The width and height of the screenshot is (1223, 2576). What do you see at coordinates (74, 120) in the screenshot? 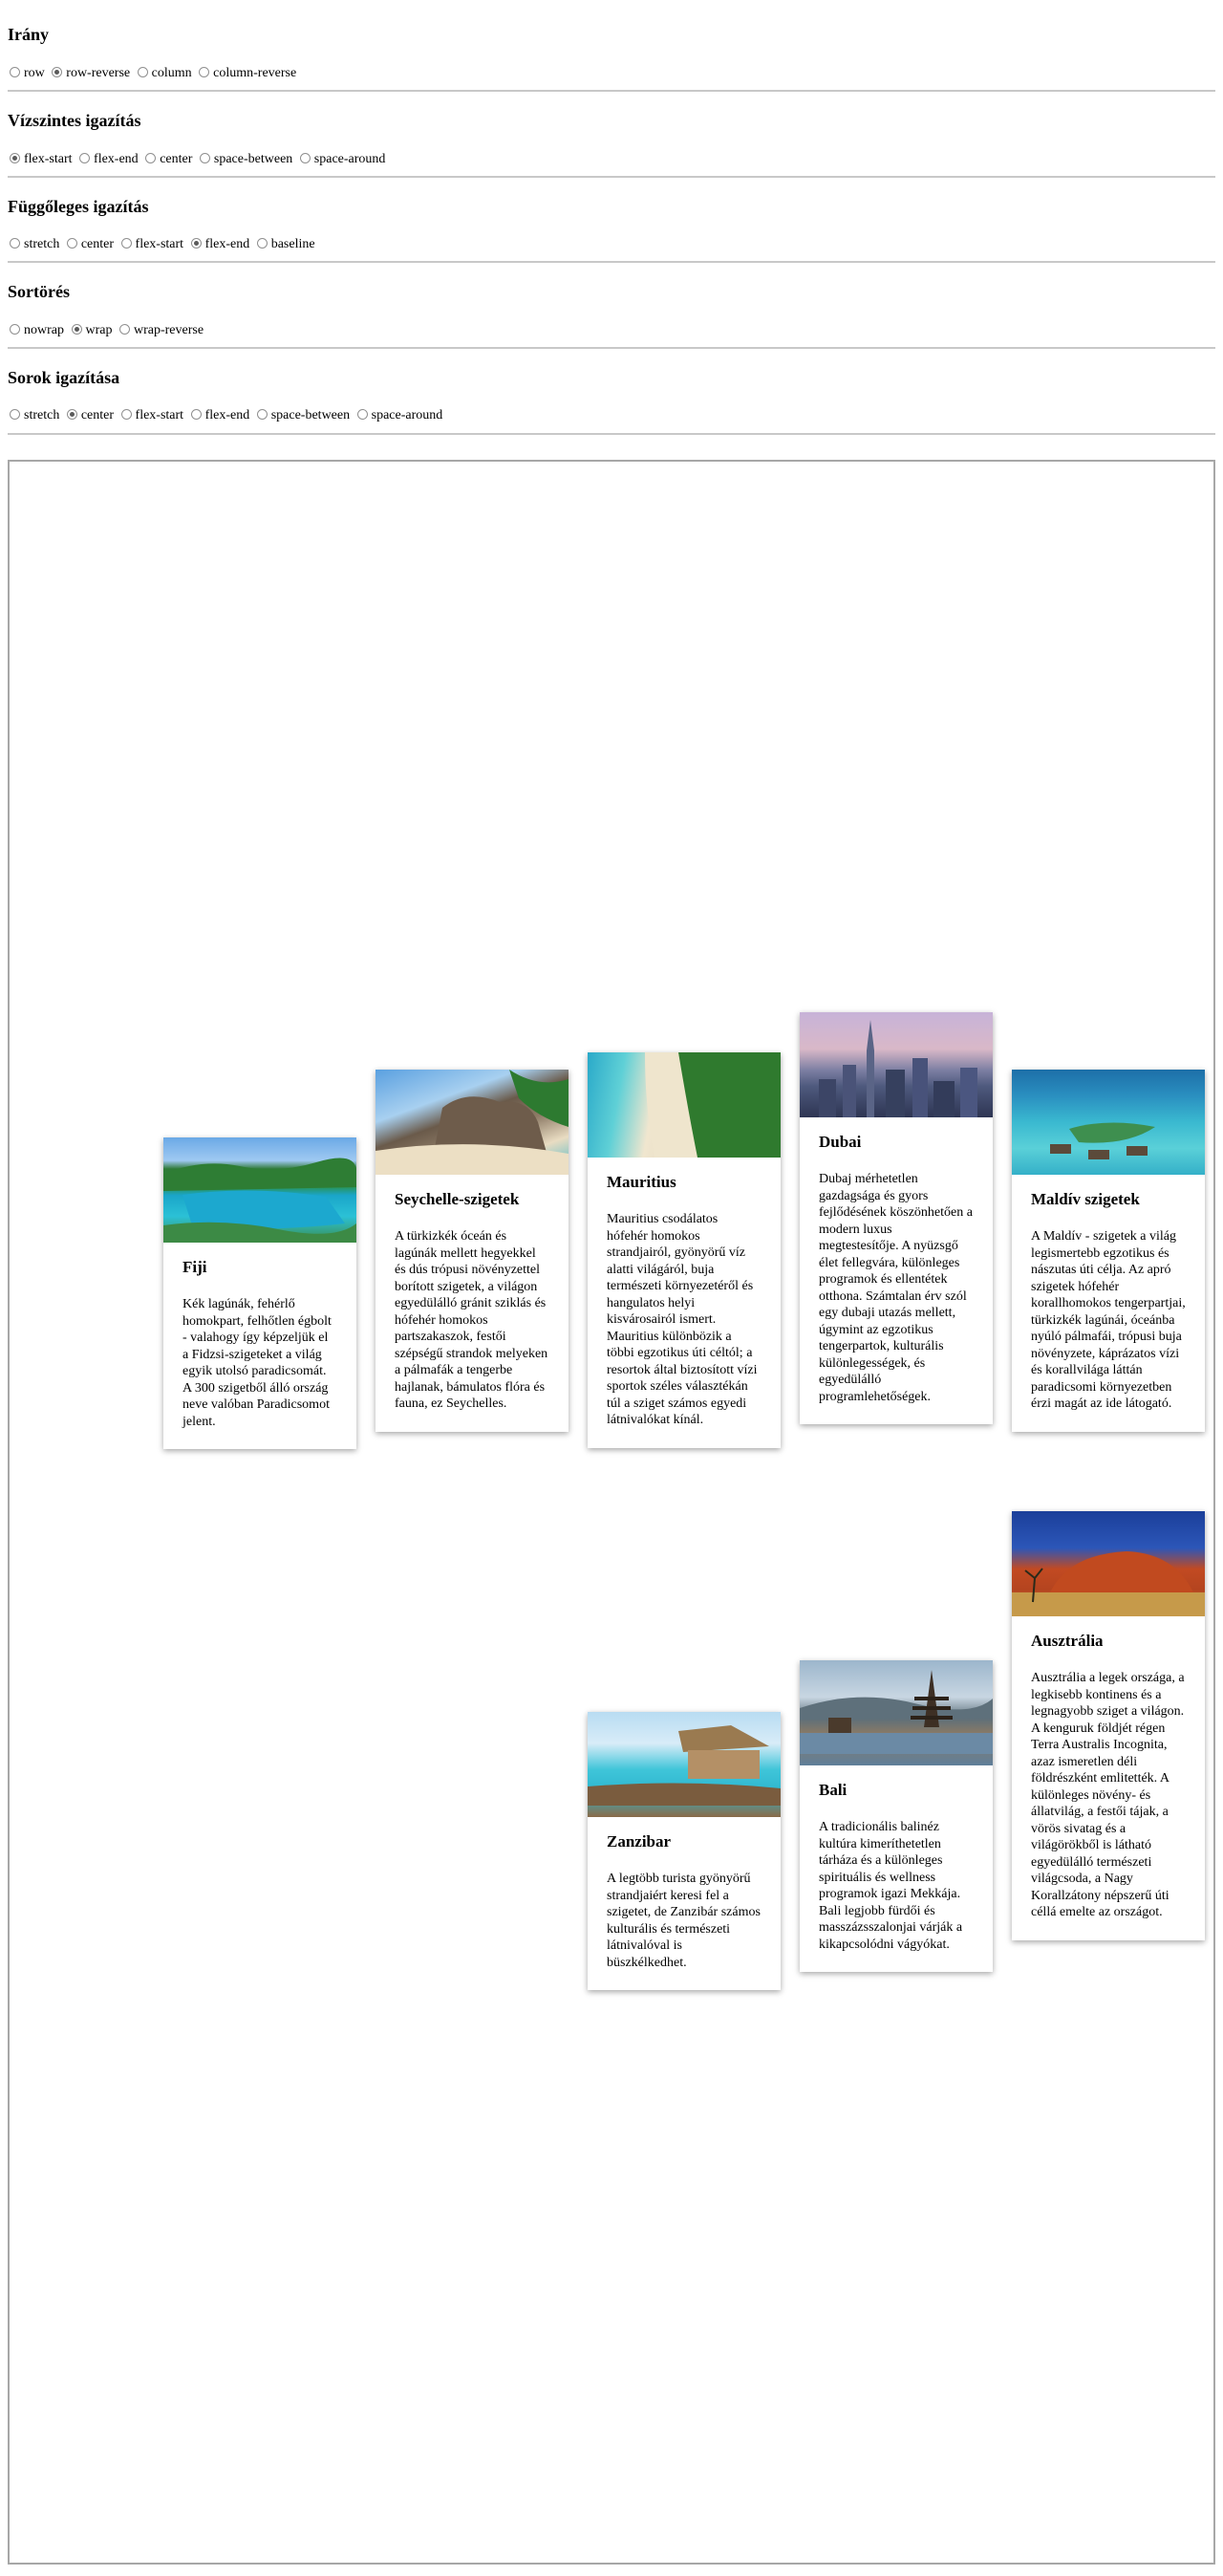
I see `section-title-justify: Vízszintes igazítás` at bounding box center [74, 120].